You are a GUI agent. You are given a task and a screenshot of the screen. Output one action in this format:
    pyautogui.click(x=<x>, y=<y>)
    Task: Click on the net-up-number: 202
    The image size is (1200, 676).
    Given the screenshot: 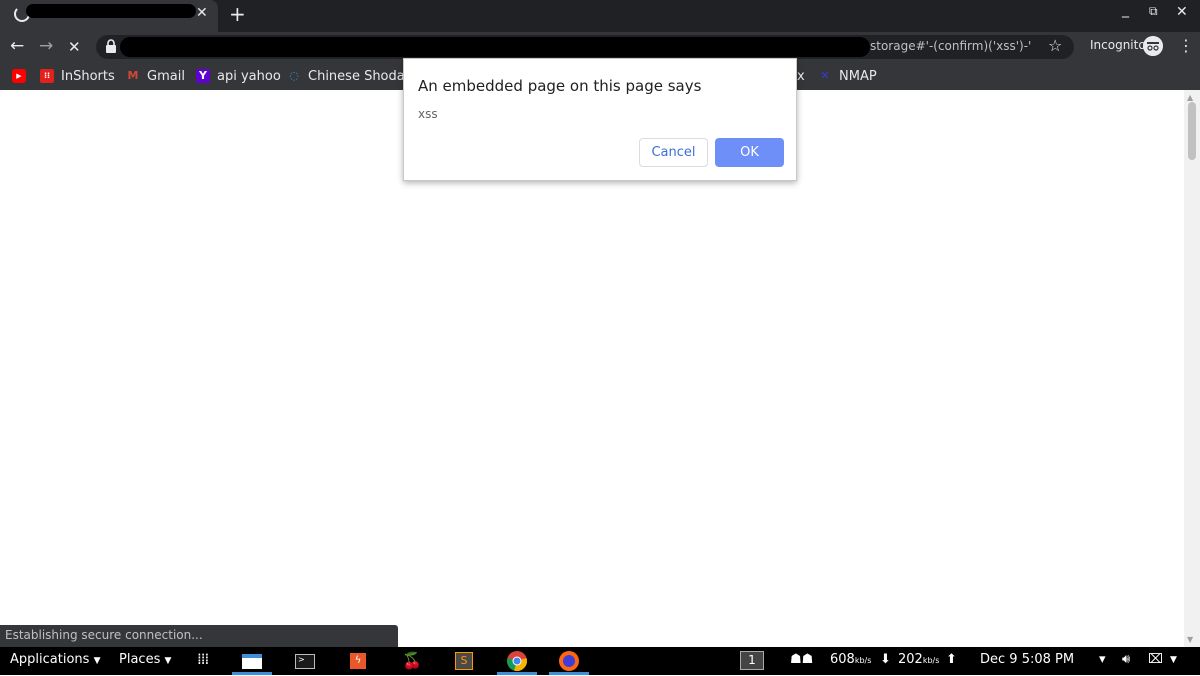 What is the action you would take?
    pyautogui.click(x=910, y=659)
    